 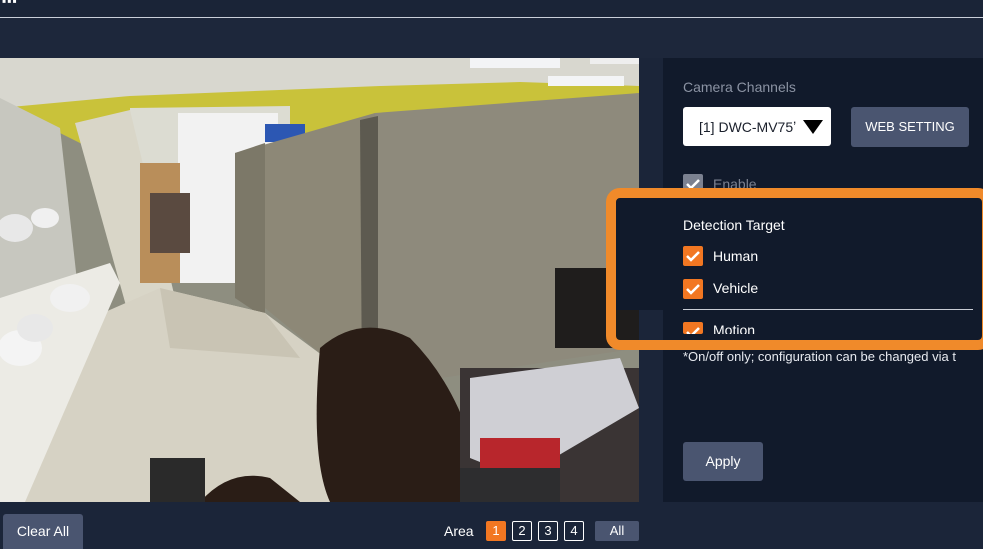 What do you see at coordinates (522, 531) in the screenshot?
I see `area-2-button: 2` at bounding box center [522, 531].